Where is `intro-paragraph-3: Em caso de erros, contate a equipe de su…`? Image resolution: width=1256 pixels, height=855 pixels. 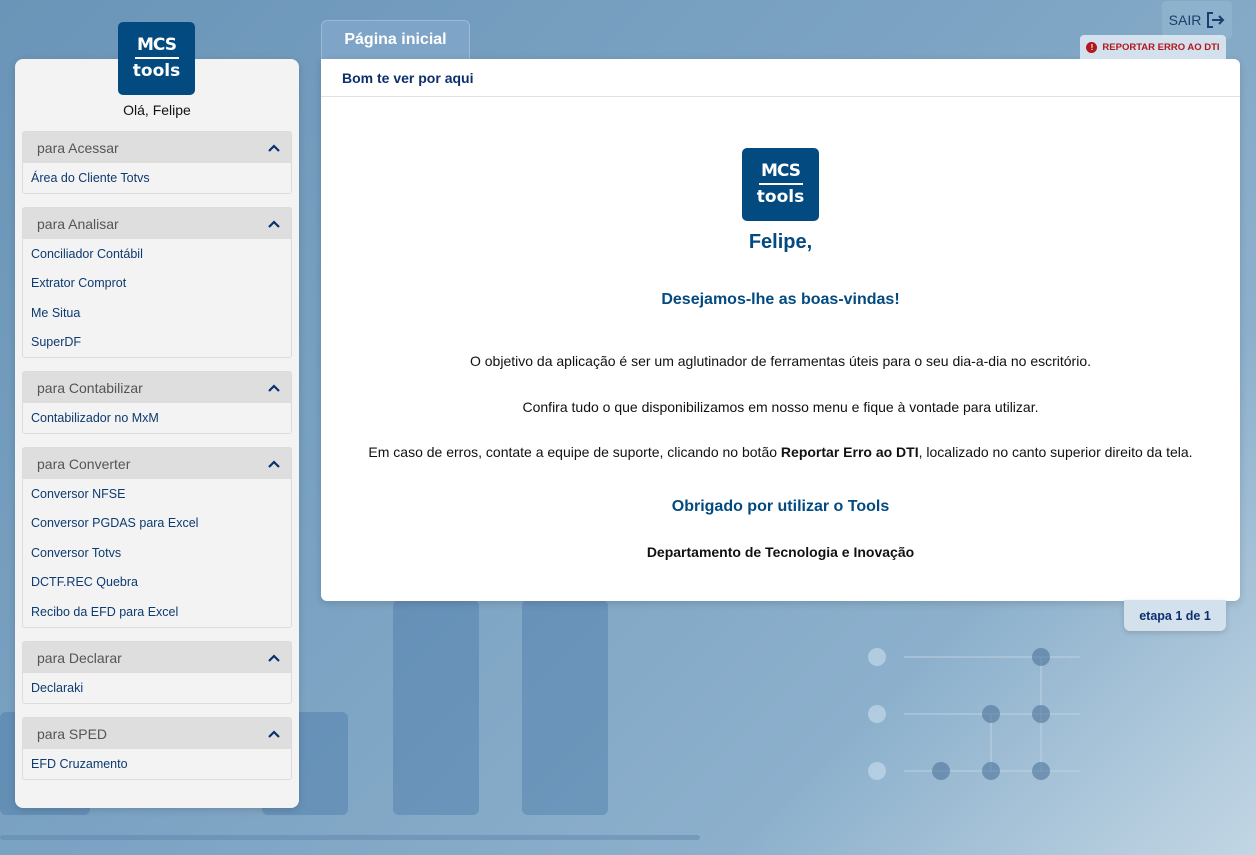 intro-paragraph-3: Em caso de erros, contate a equipe de su… is located at coordinates (780, 452).